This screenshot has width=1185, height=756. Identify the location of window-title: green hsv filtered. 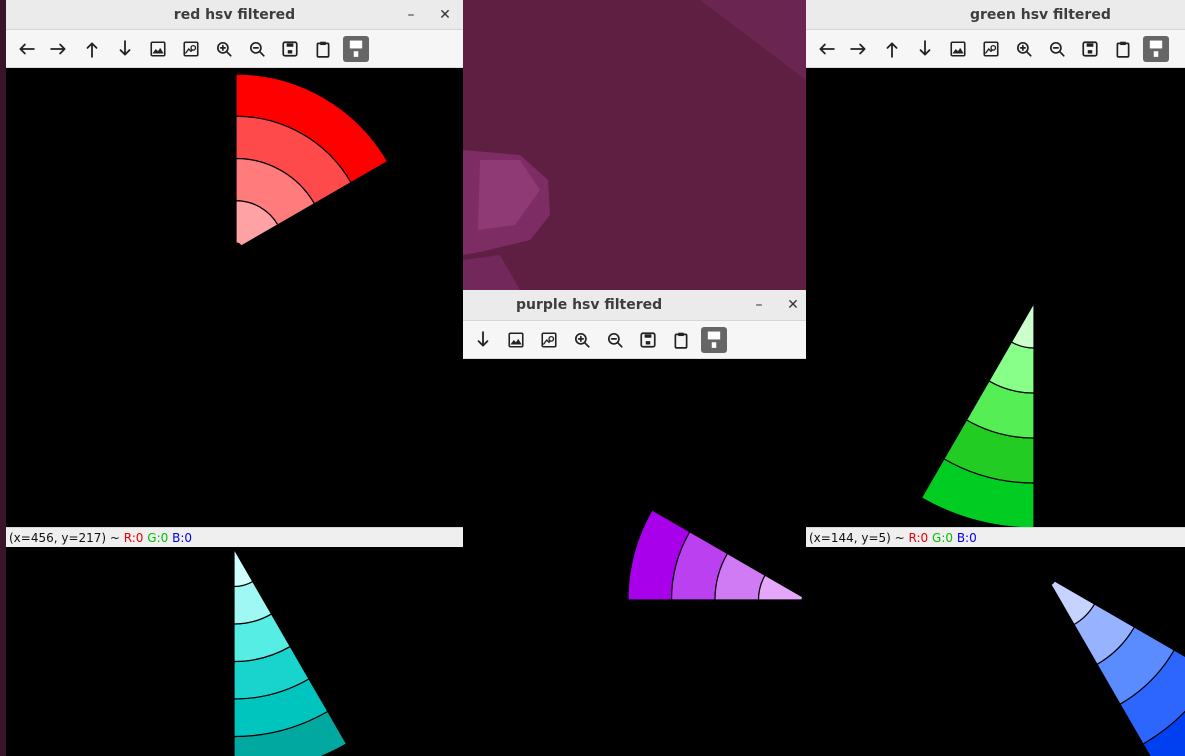
(1040, 14).